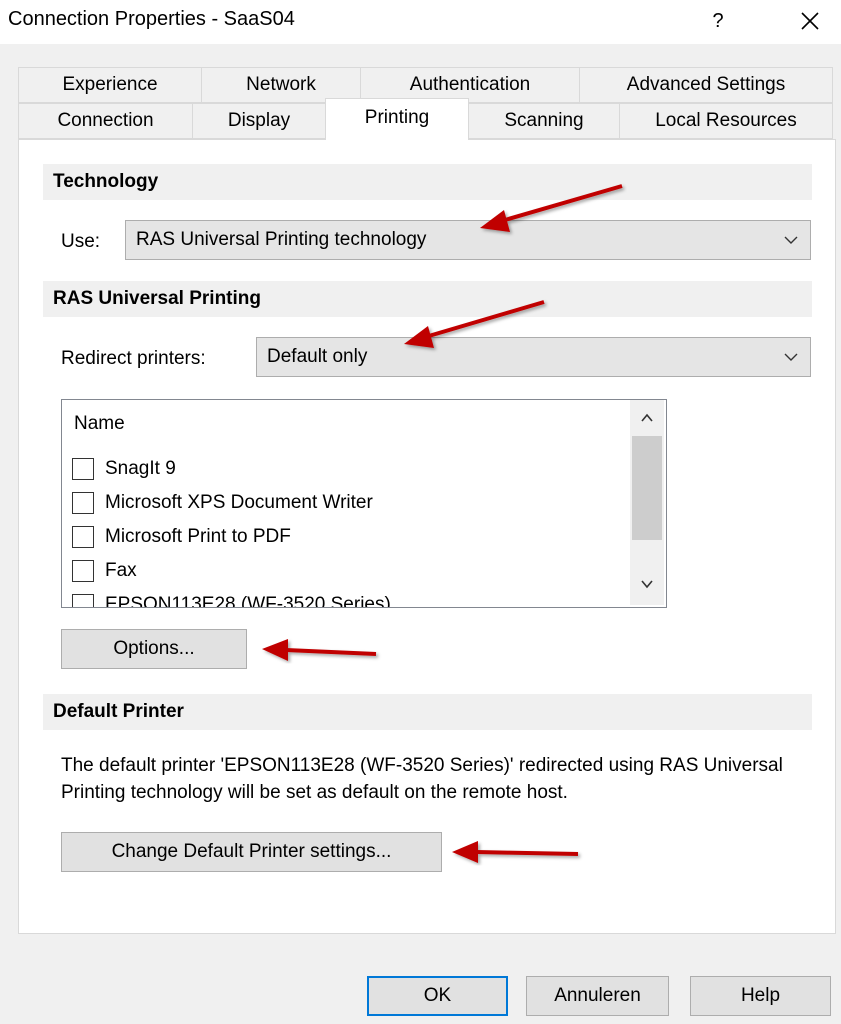 This screenshot has height=1024, width=841. What do you see at coordinates (760, 996) in the screenshot?
I see `help-button: Help` at bounding box center [760, 996].